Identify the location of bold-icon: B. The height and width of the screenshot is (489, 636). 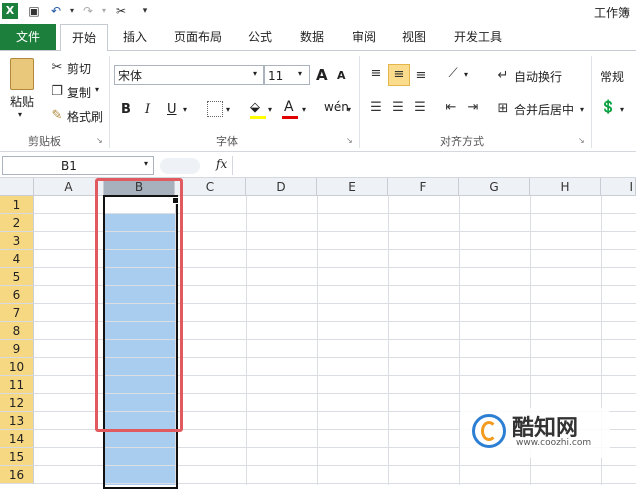
(126, 109).